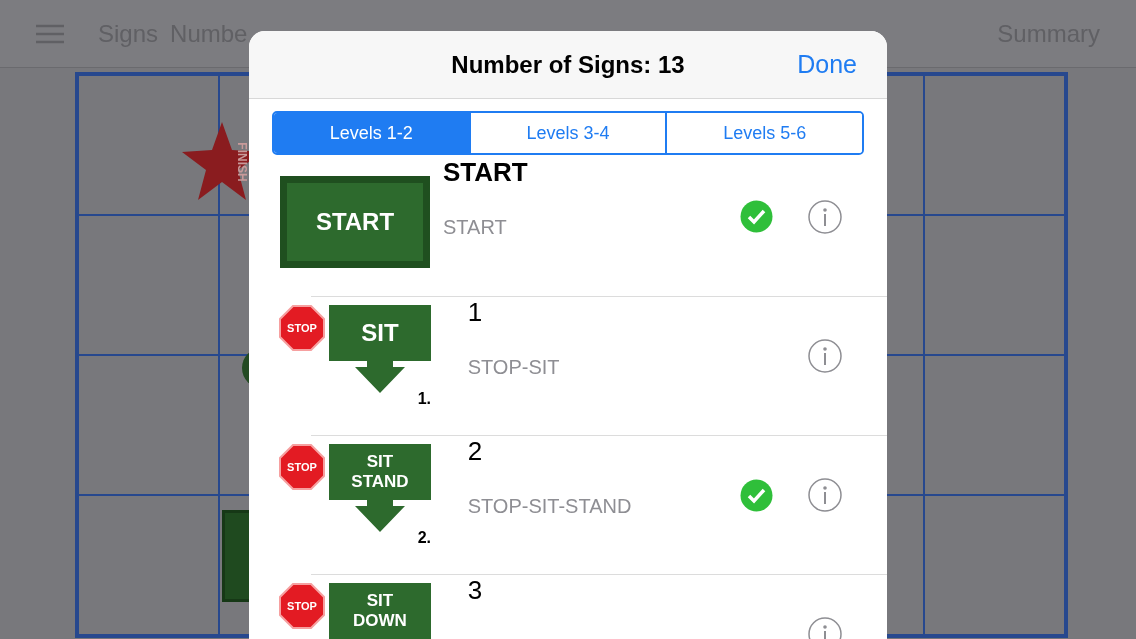 This screenshot has height=639, width=1136. I want to click on sign-subtitle: STOP-SIT, so click(514, 367).